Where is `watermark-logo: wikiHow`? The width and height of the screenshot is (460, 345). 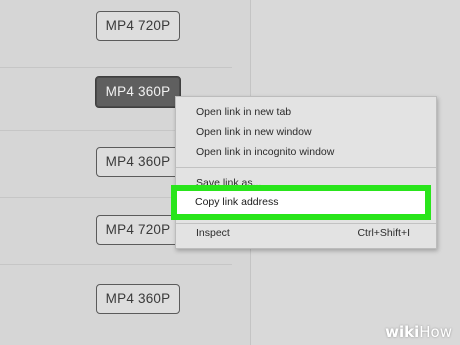
watermark-logo: wikiHow is located at coordinates (418, 332).